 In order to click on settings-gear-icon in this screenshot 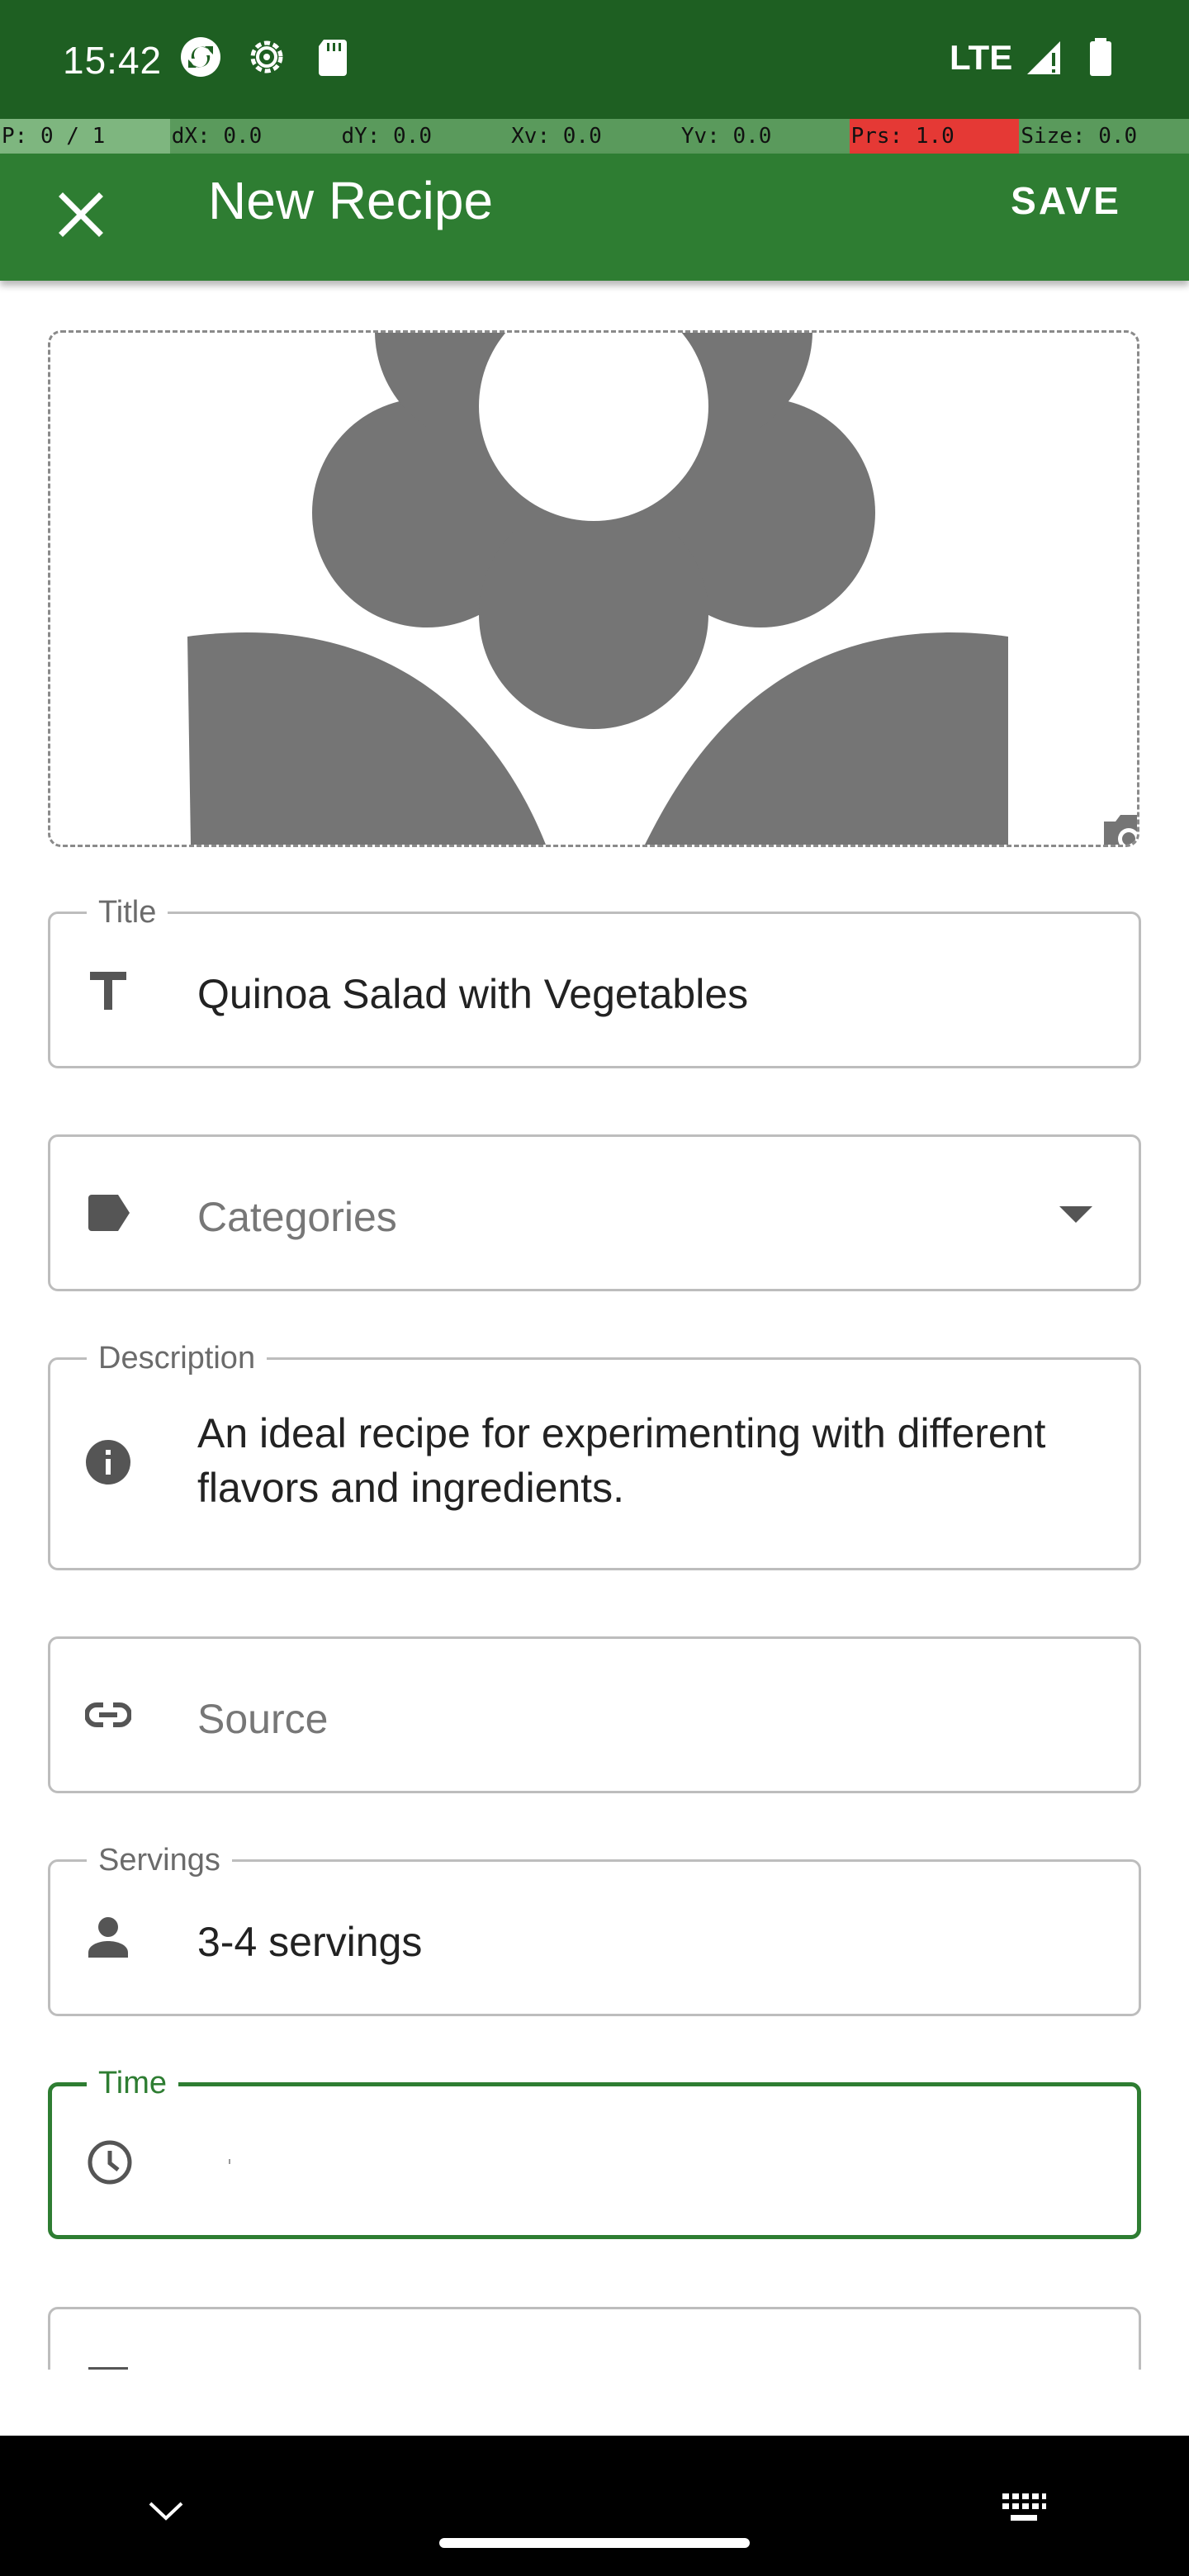, I will do `click(266, 56)`.